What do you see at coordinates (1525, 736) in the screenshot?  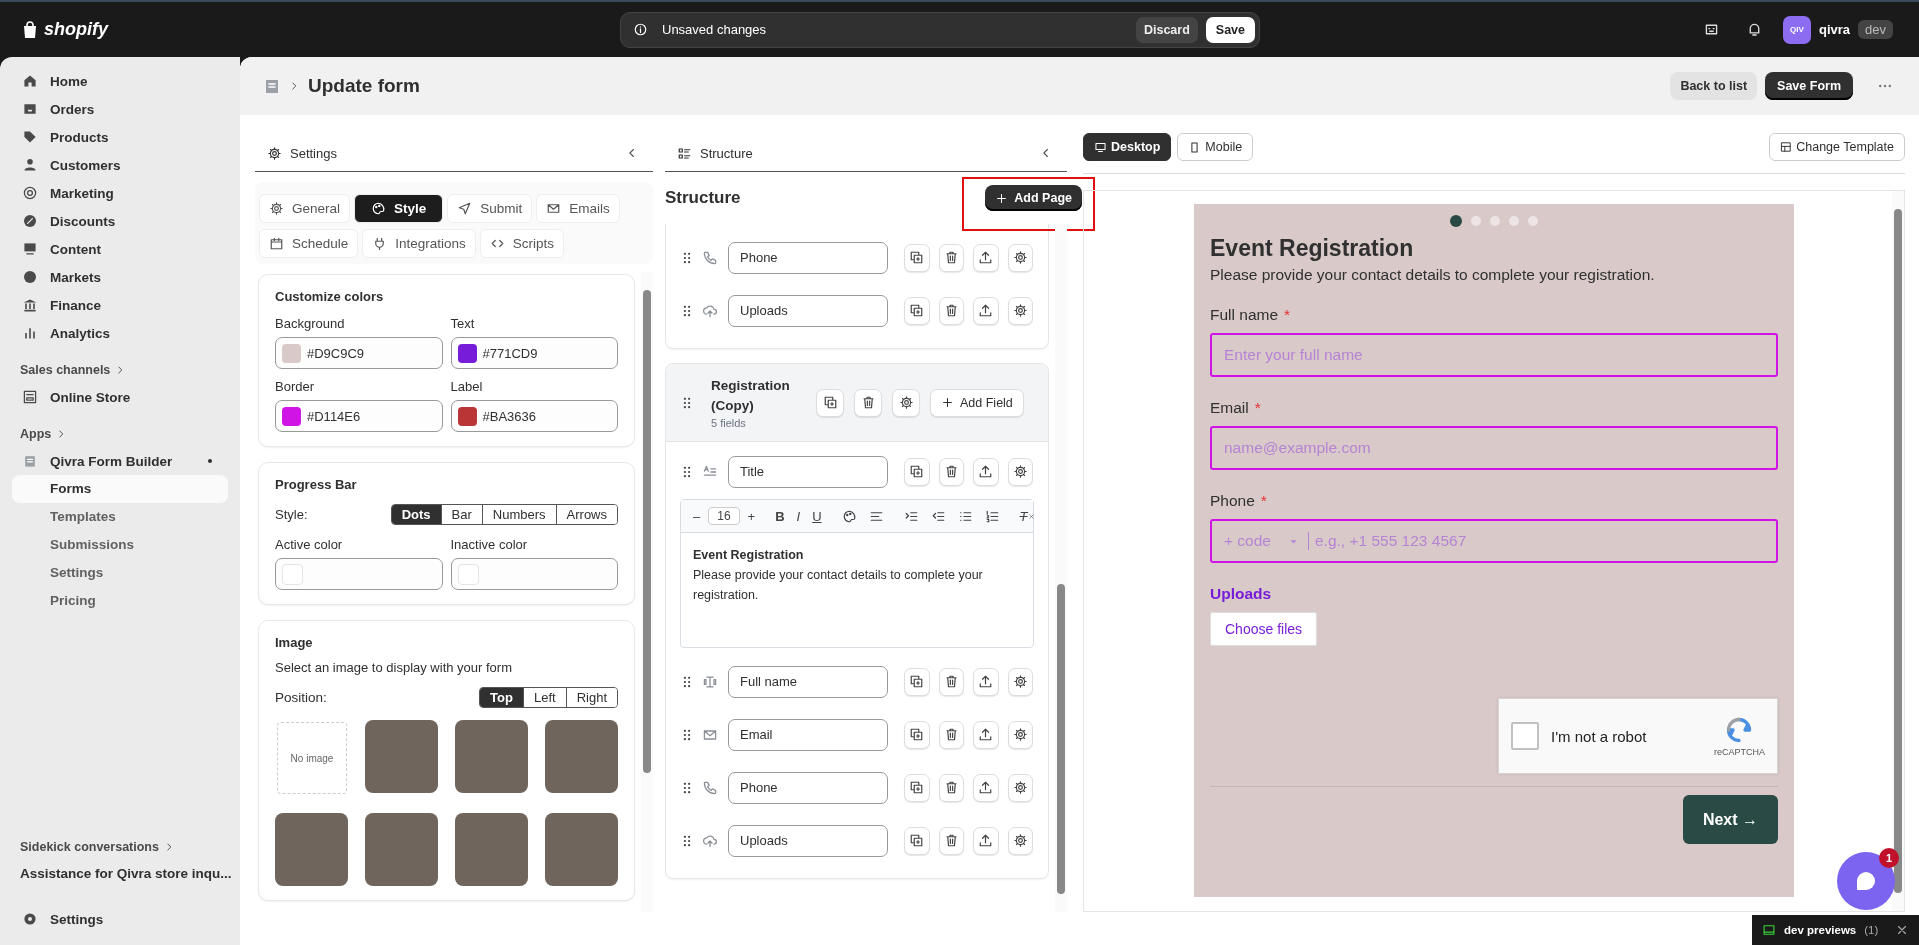 I see `checkbox` at bounding box center [1525, 736].